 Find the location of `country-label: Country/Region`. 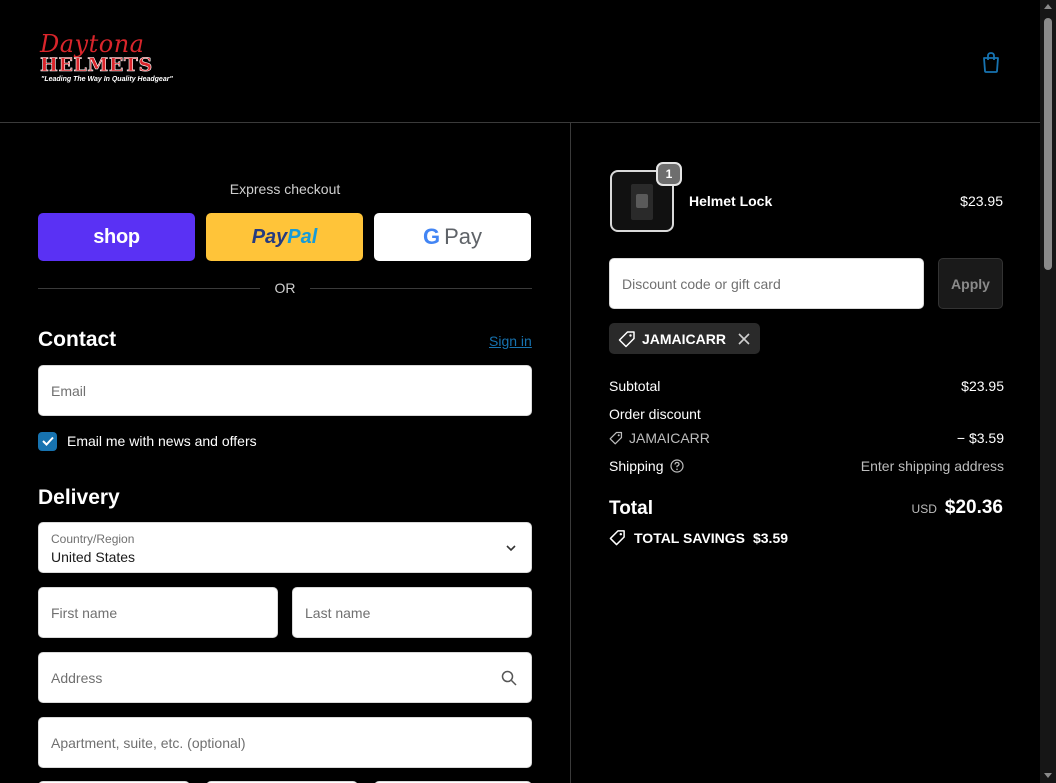

country-label: Country/Region is located at coordinates (93, 539).